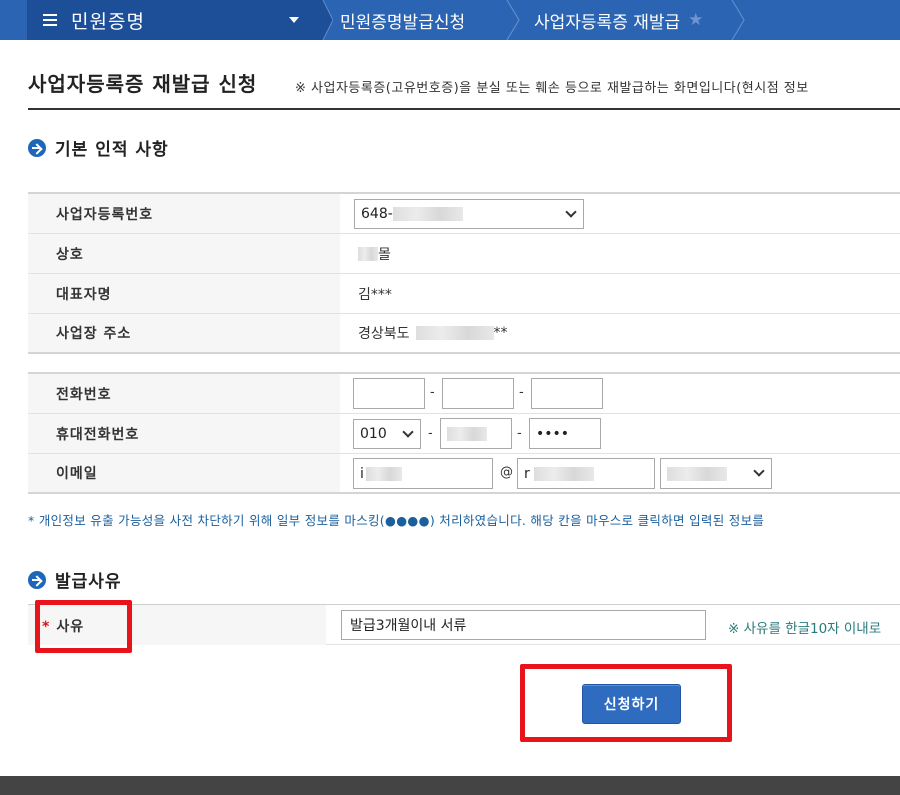  I want to click on row-label: 전화번호, so click(184, 393).